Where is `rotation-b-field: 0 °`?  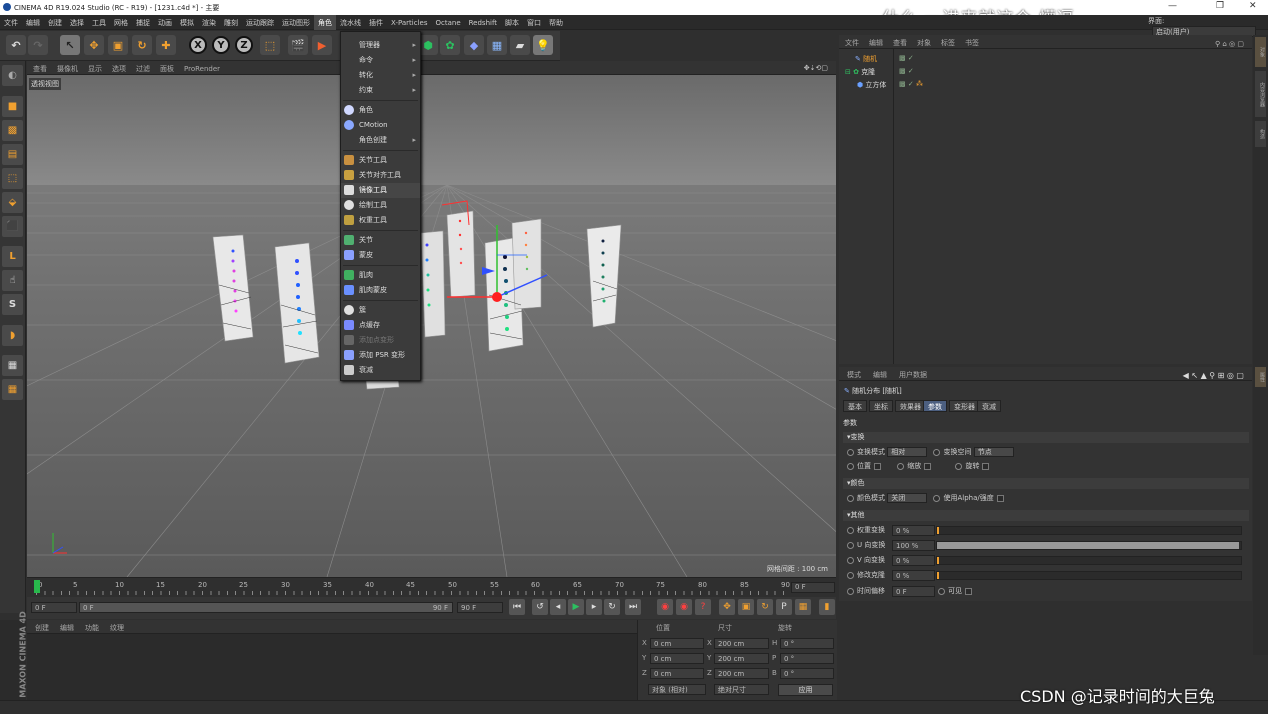 rotation-b-field: 0 ° is located at coordinates (807, 673).